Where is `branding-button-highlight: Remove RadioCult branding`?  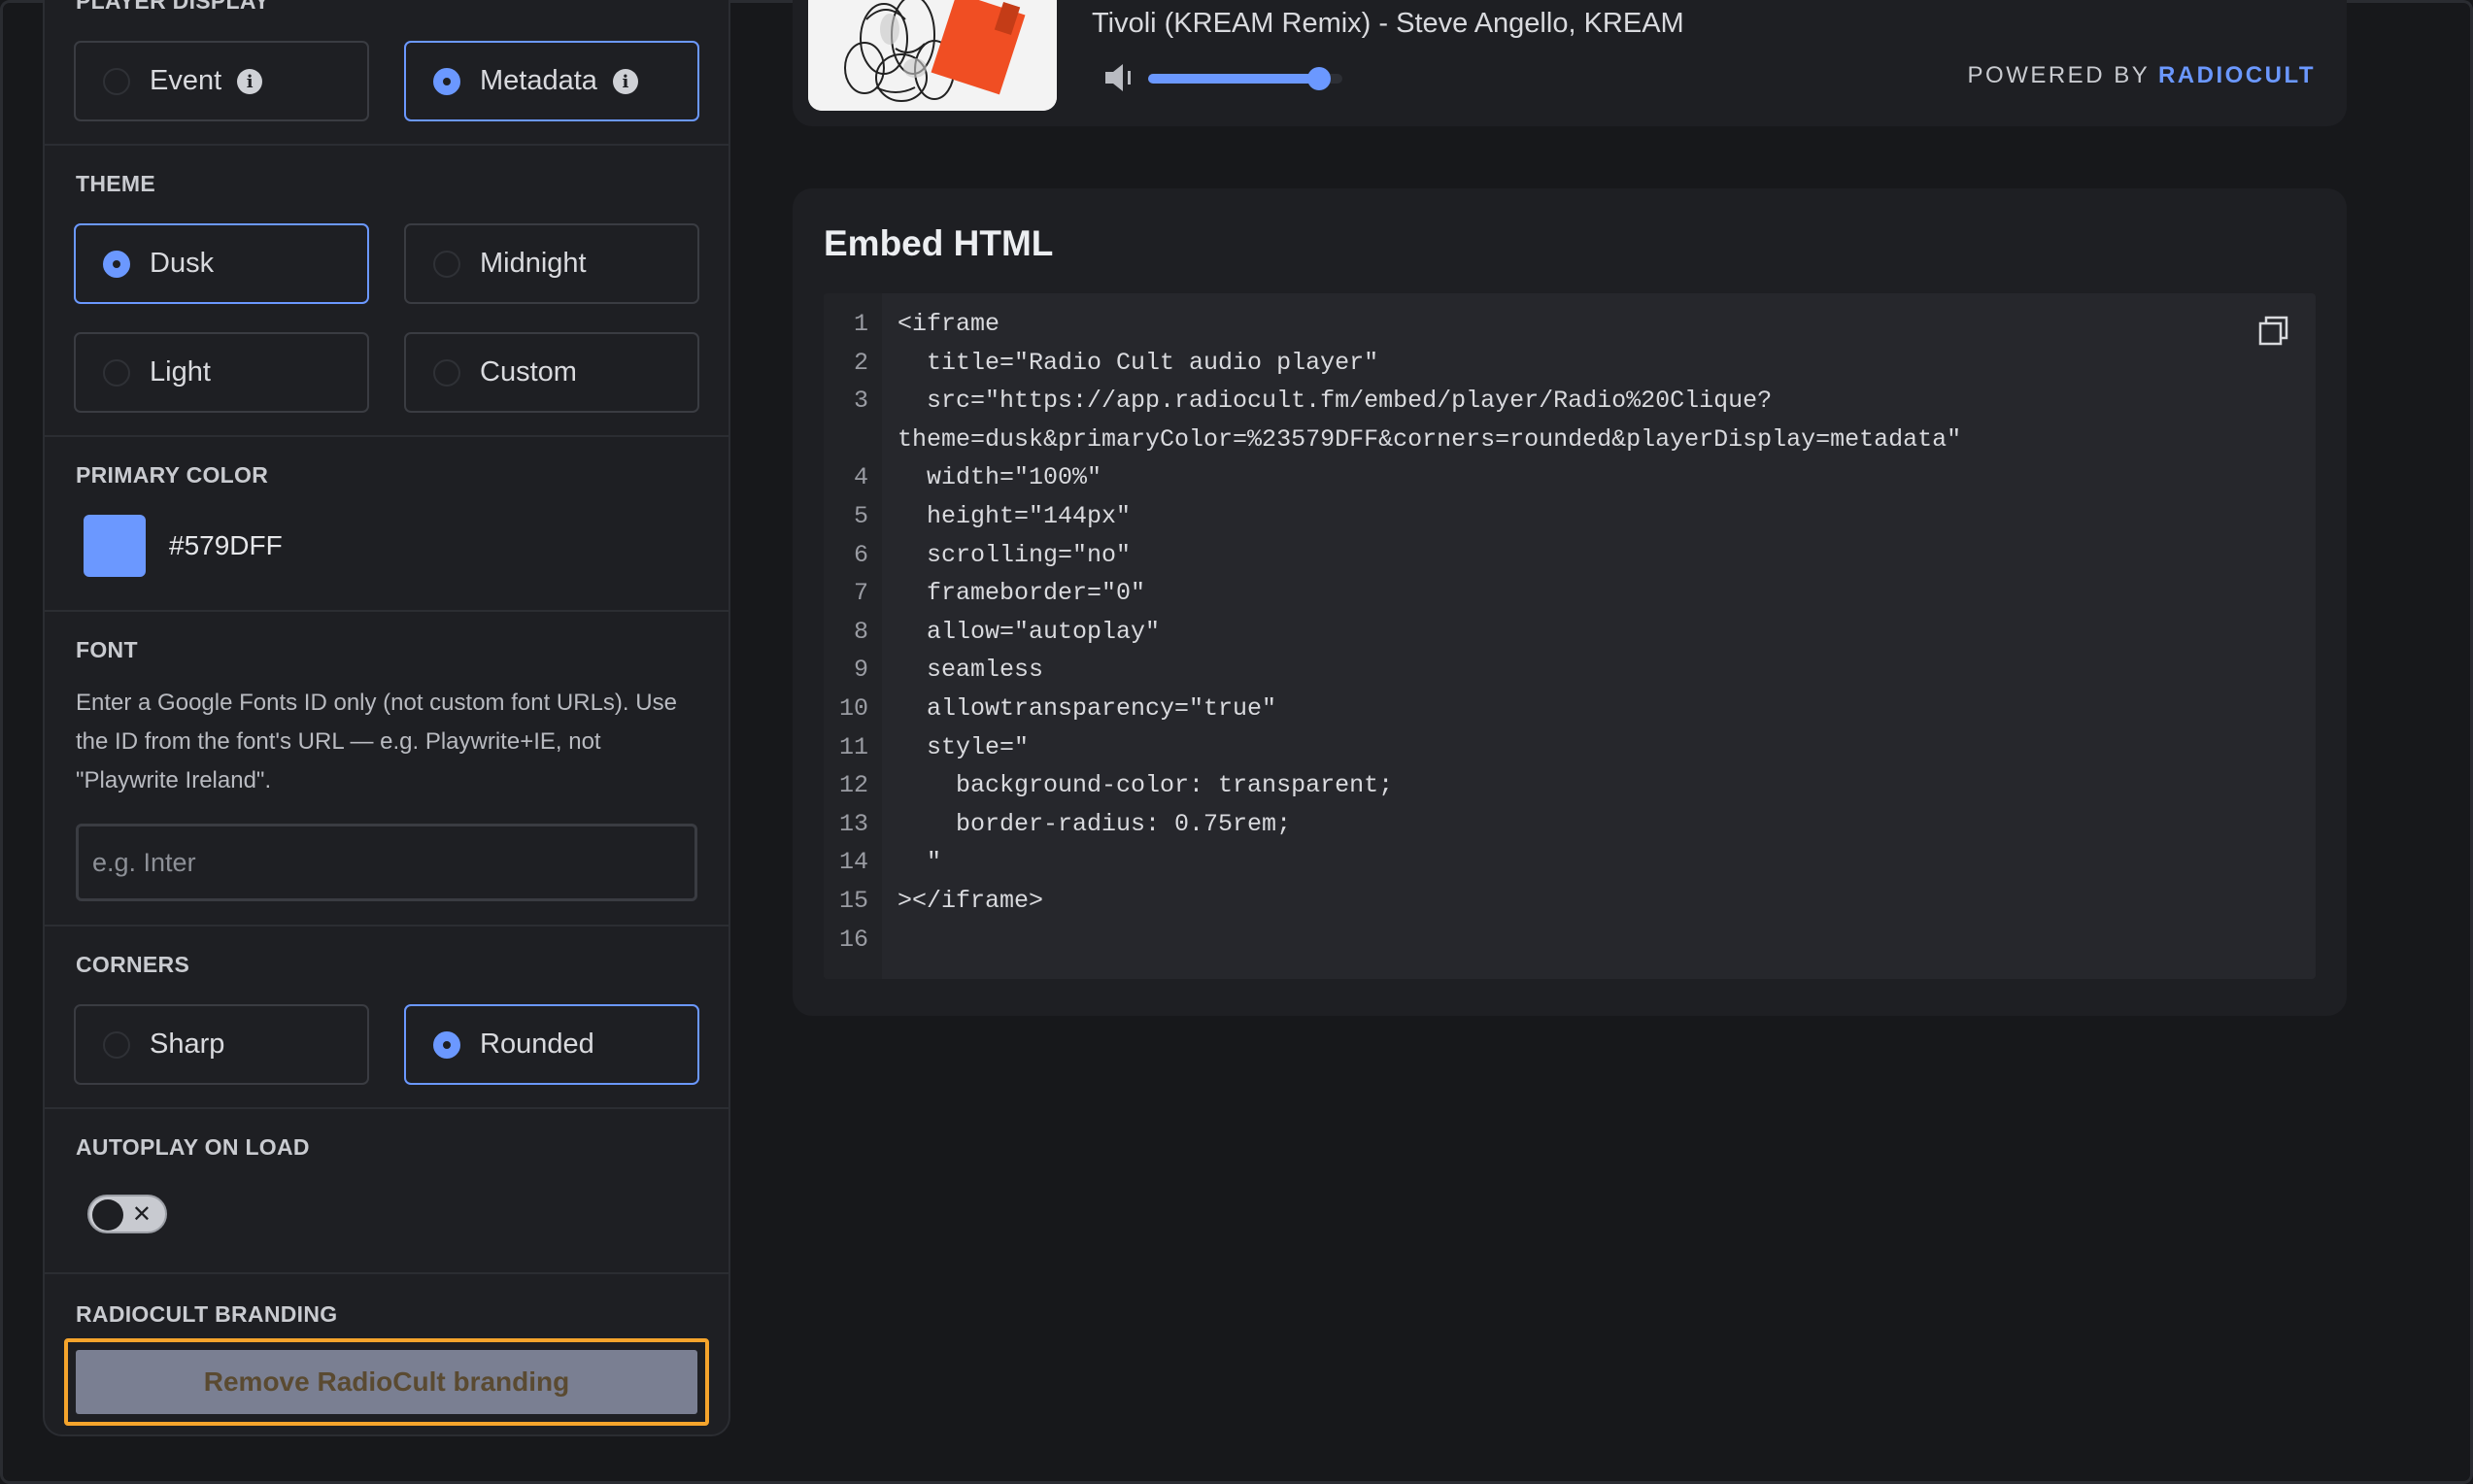
branding-button-highlight: Remove RadioCult branding is located at coordinates (386, 1382).